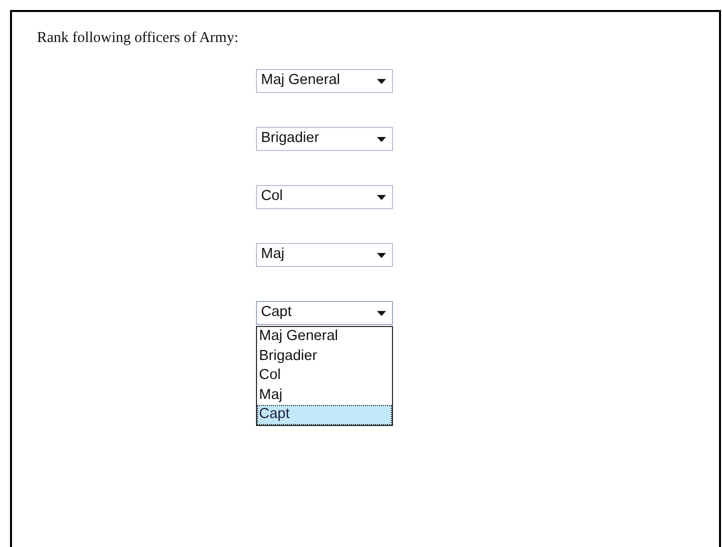 This screenshot has width=722, height=547. I want to click on dropdown-option: Maj General, so click(324, 336).